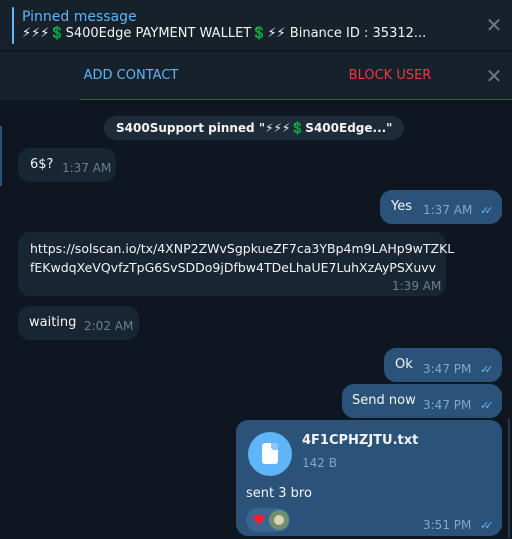  I want to click on reaction-chip: ♥, so click(268, 520).